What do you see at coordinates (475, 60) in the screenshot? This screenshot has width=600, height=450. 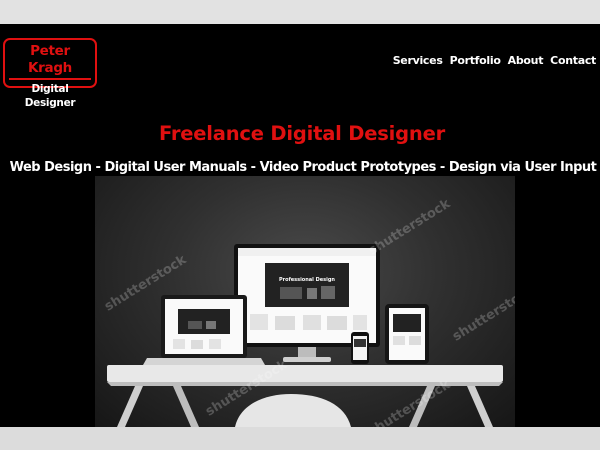 I see `nav-portfolio: Portfolio` at bounding box center [475, 60].